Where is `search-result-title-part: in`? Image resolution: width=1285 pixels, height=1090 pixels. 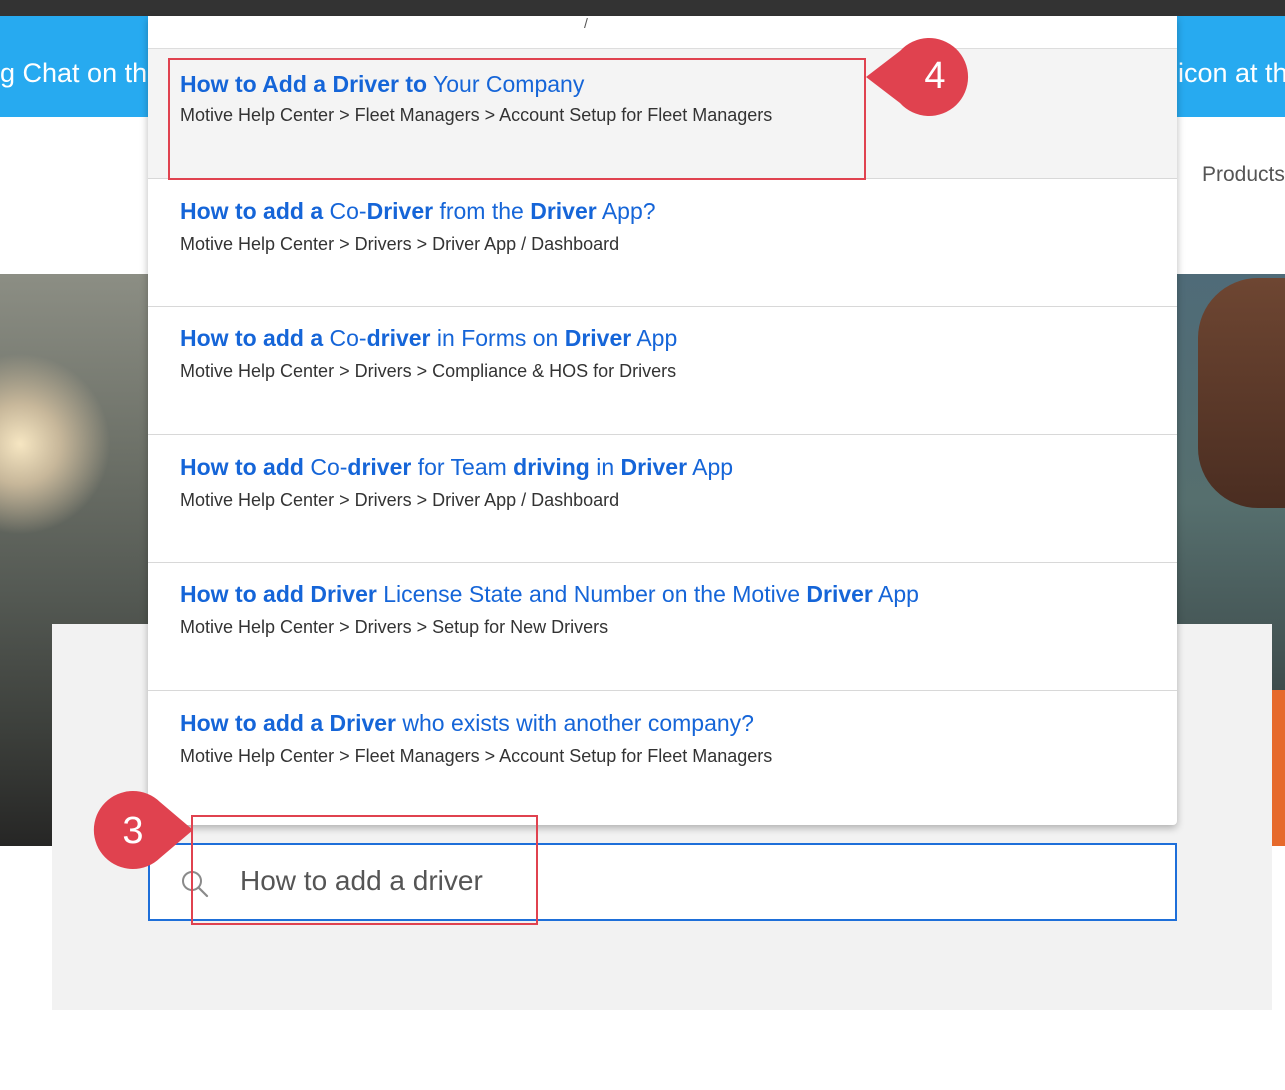
search-result-title-part: in is located at coordinates (605, 466).